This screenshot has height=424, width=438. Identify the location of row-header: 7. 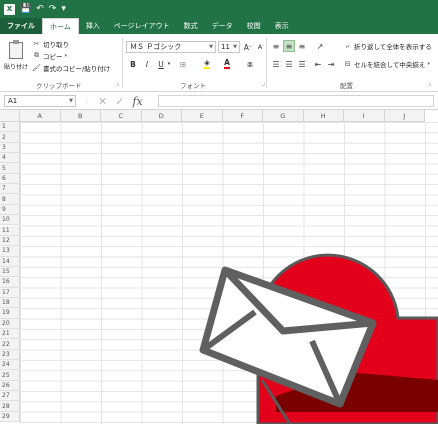
(10, 189).